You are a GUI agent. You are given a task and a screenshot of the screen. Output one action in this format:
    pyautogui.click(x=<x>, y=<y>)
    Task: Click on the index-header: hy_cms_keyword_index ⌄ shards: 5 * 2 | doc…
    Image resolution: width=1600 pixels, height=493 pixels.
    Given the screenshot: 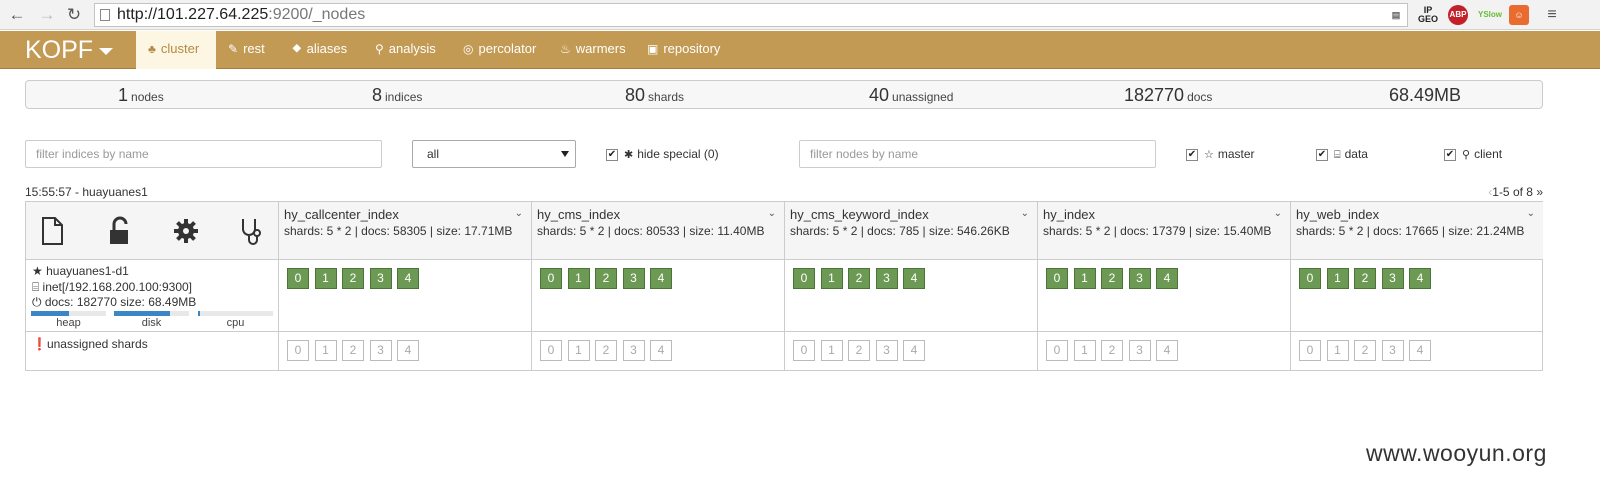 What is the action you would take?
    pyautogui.click(x=911, y=231)
    